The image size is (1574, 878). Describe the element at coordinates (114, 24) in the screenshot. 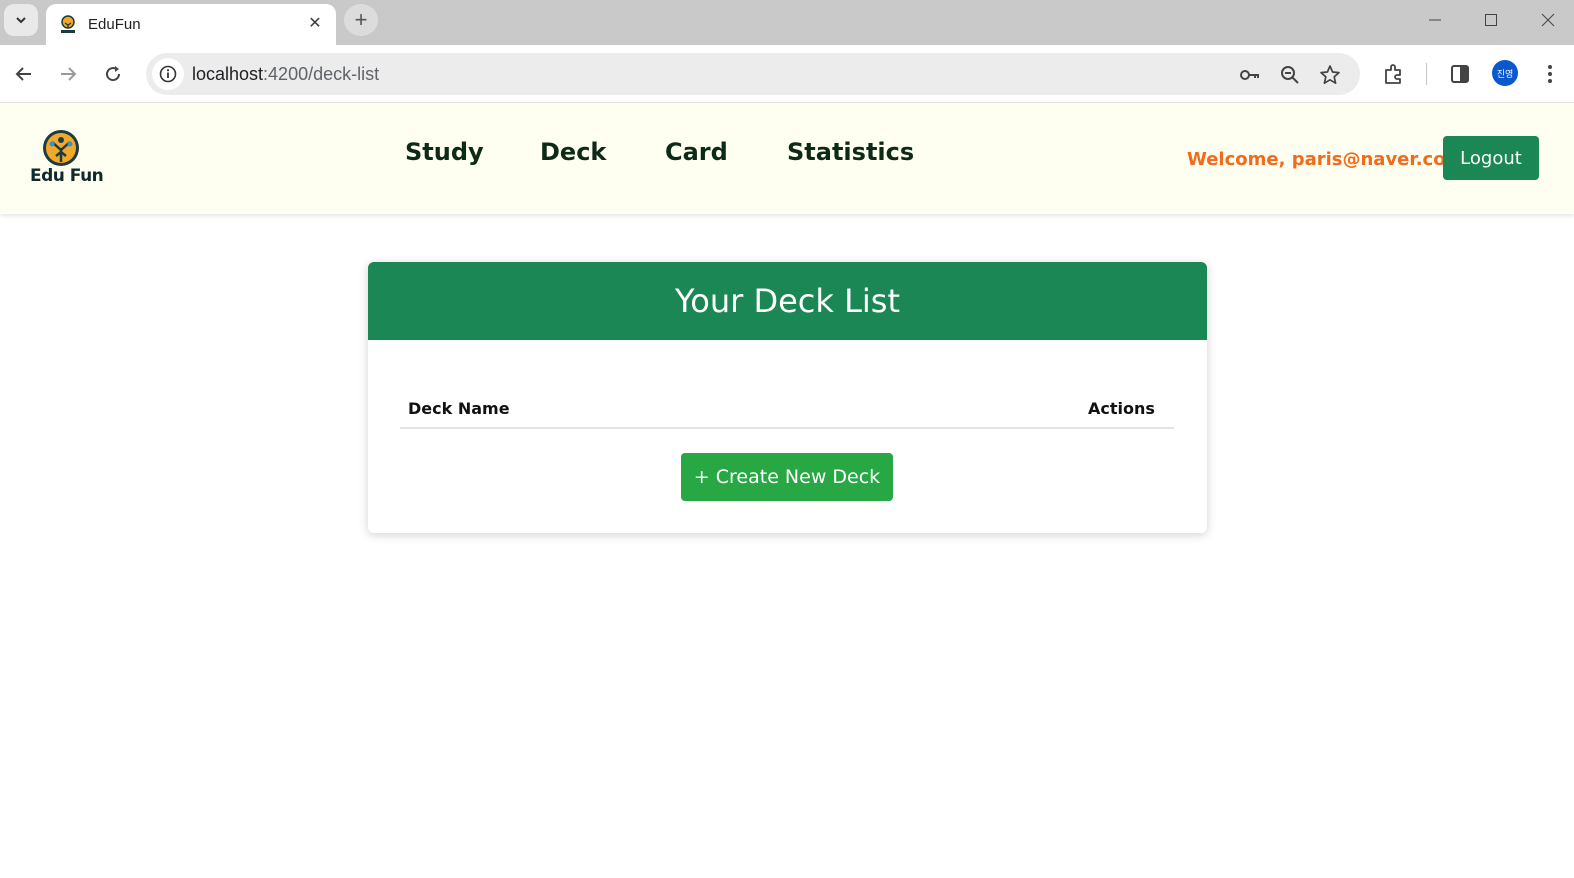

I see `tab-title: EduFun` at that location.